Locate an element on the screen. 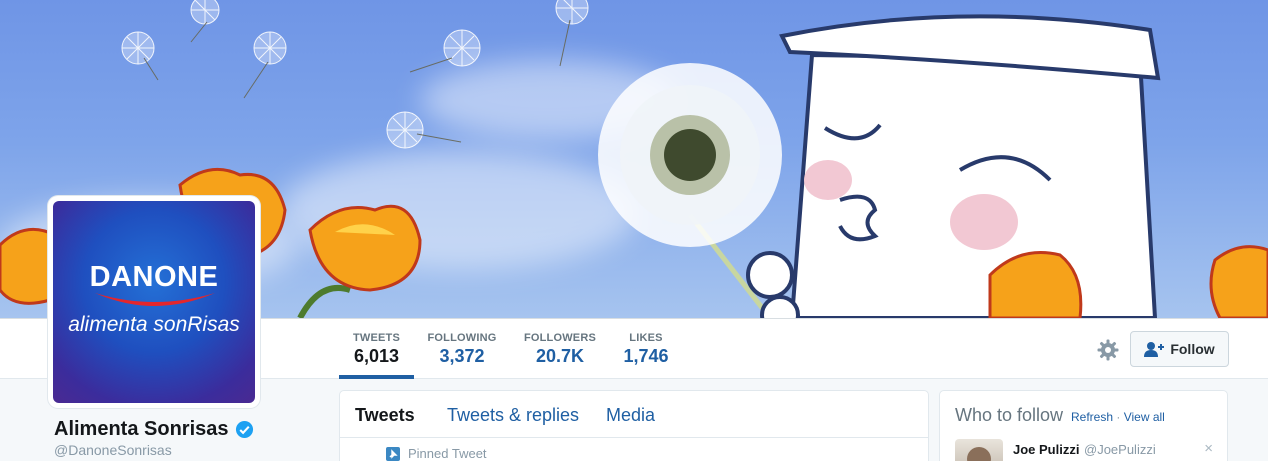 Image resolution: width=1268 pixels, height=461 pixels. tab-media: Media is located at coordinates (630, 415).